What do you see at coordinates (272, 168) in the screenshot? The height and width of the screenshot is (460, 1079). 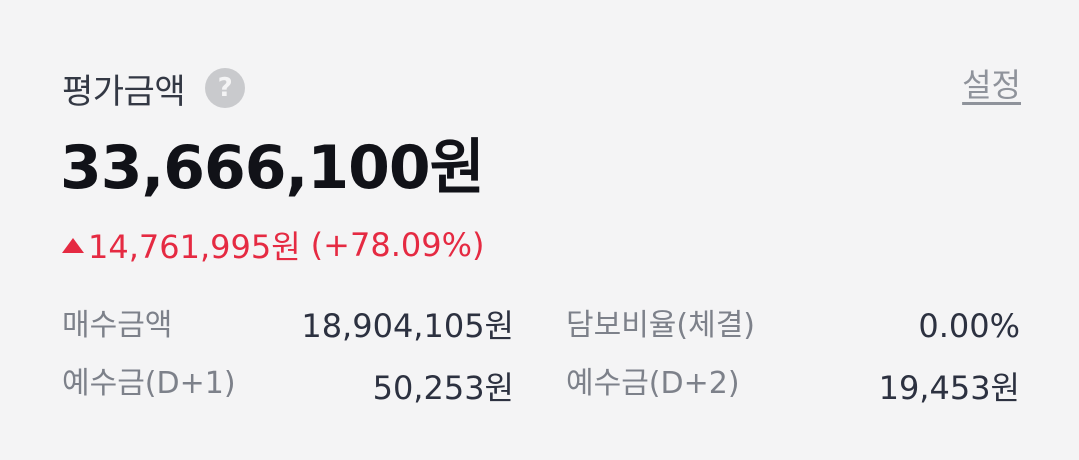 I see `total-evaluation-value: 33,666,100원` at bounding box center [272, 168].